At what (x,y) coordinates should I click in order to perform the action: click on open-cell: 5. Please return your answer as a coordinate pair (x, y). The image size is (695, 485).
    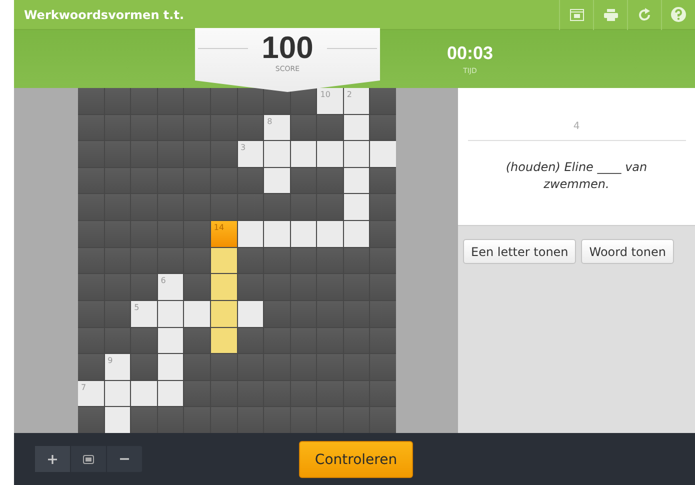
    Looking at the image, I should click on (144, 313).